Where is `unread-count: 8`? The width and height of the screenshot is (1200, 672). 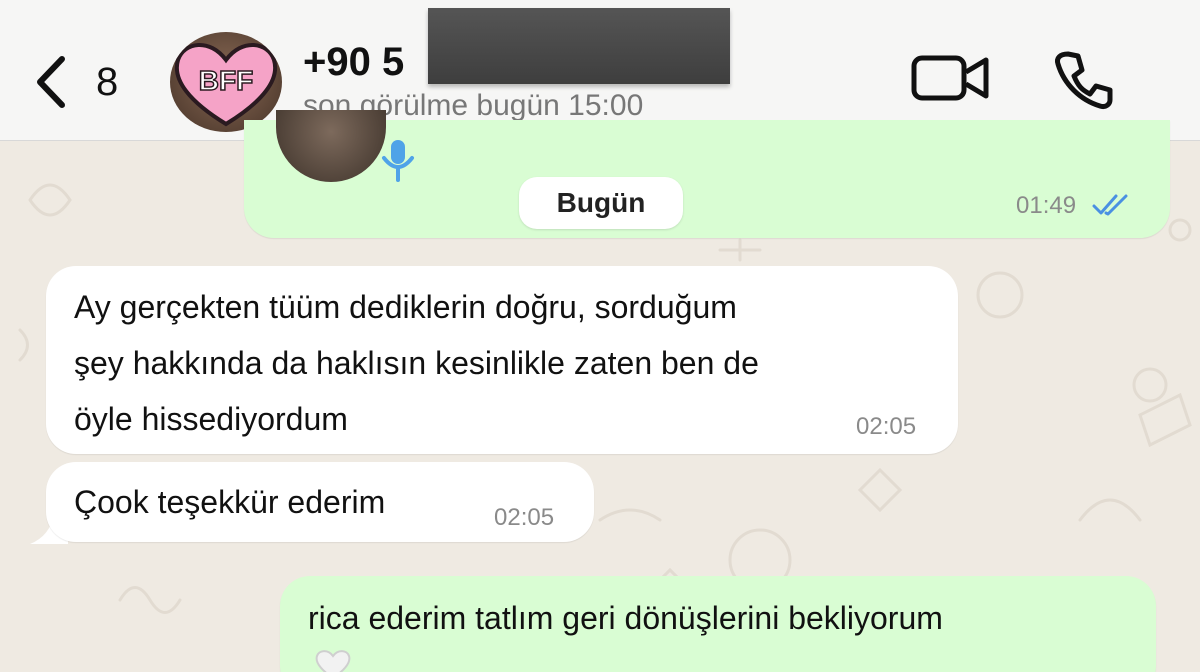
unread-count: 8 is located at coordinates (107, 81).